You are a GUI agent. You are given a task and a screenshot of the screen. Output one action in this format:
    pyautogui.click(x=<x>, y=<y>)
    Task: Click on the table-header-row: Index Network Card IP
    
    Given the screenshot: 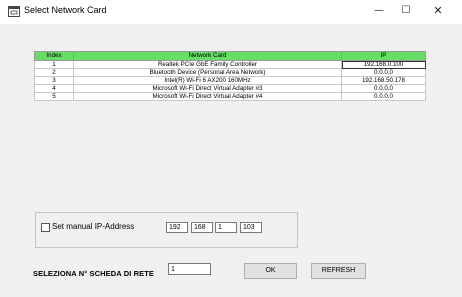 What is the action you would take?
    pyautogui.click(x=230, y=56)
    